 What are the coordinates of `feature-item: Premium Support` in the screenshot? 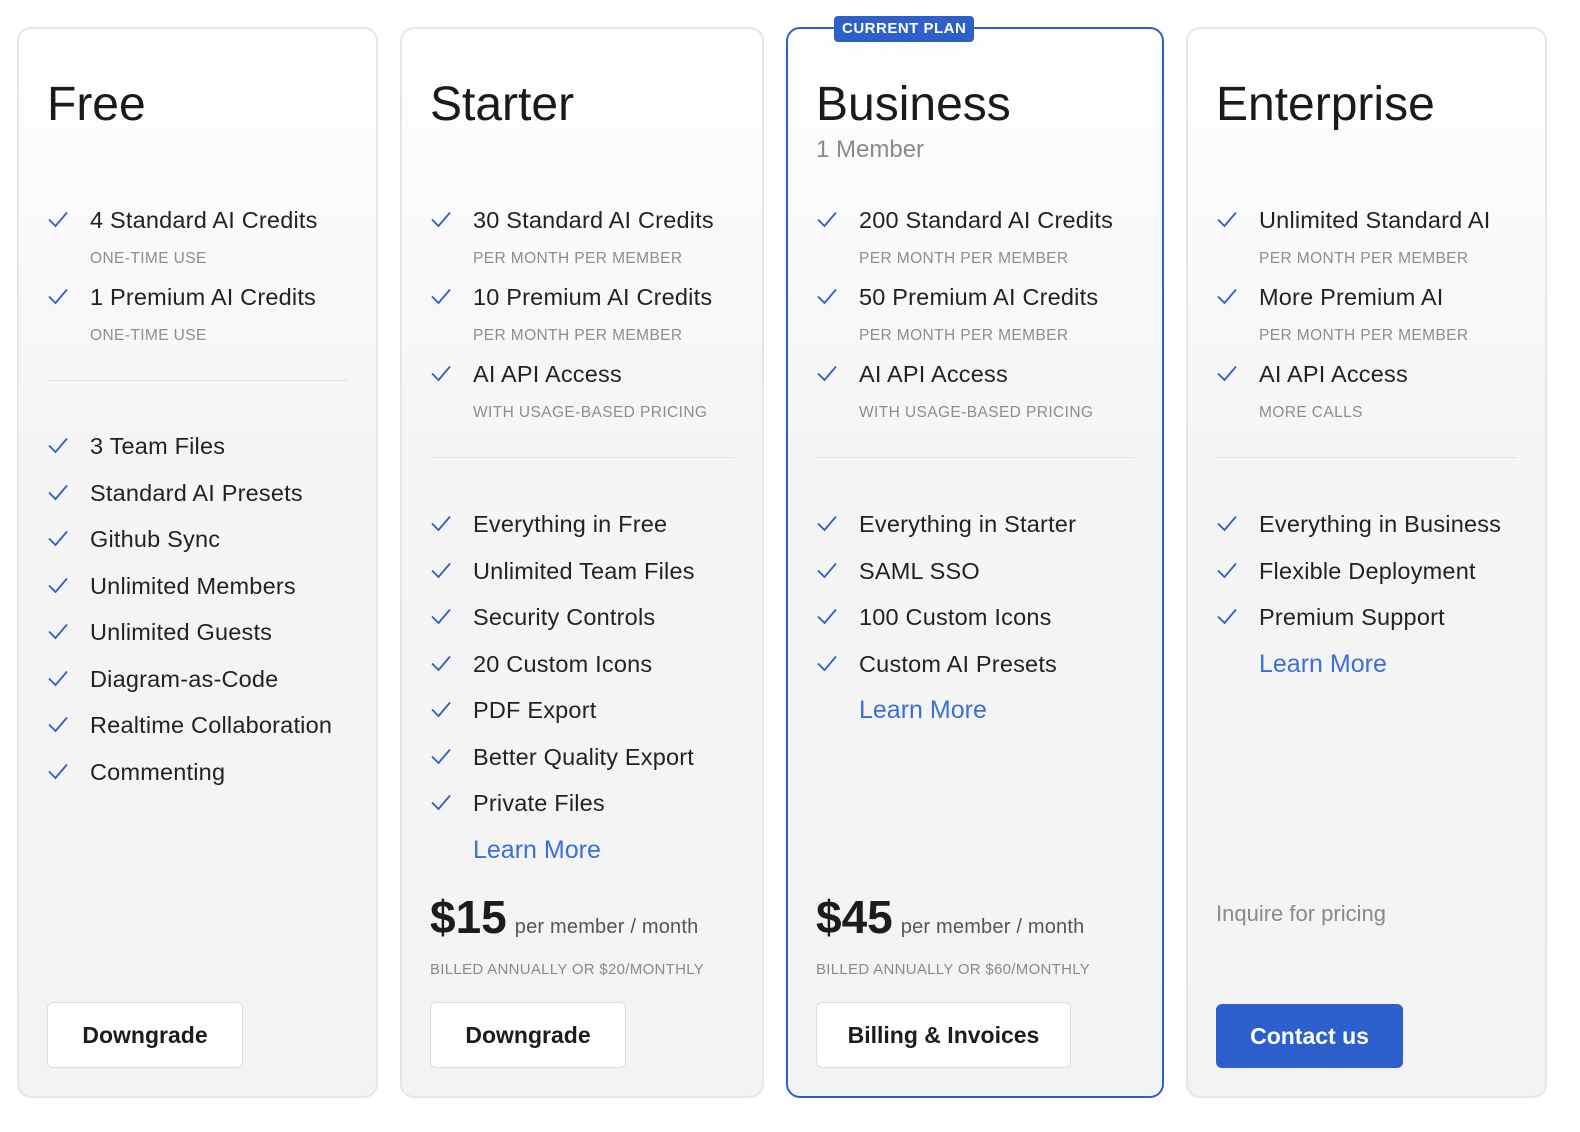 It's located at (1366, 625).